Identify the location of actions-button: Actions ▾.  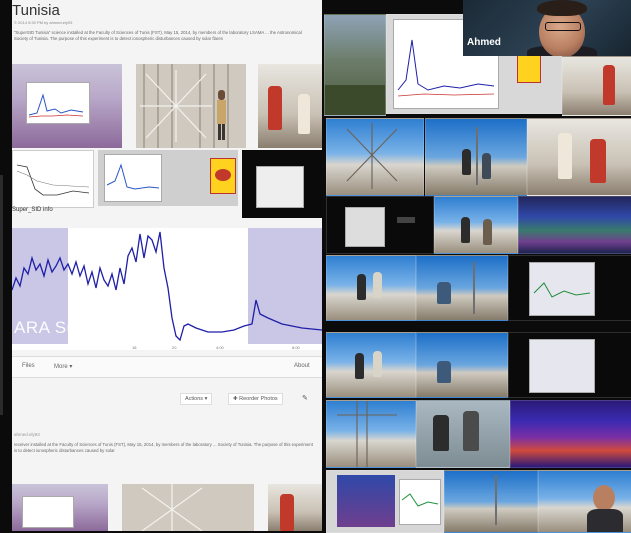
(196, 399).